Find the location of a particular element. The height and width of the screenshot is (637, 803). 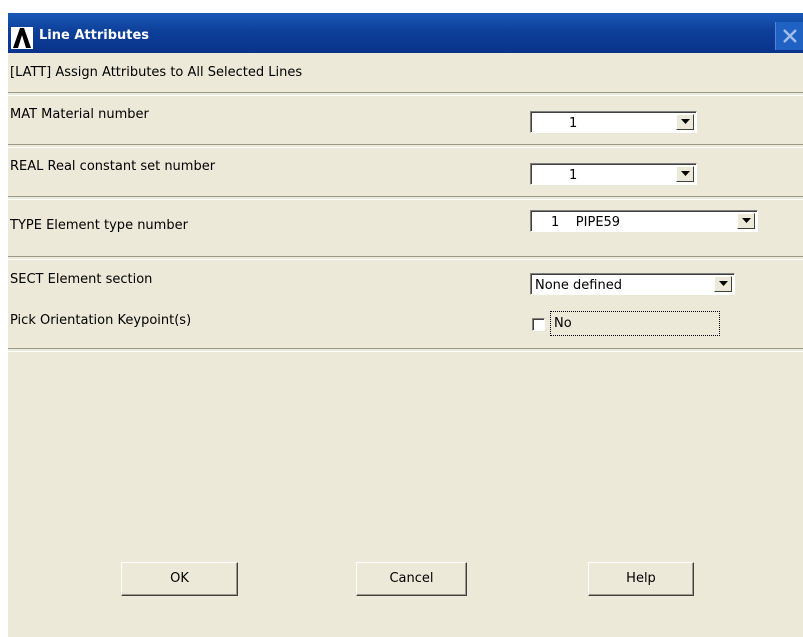

real-dropdown-button is located at coordinates (685, 174).